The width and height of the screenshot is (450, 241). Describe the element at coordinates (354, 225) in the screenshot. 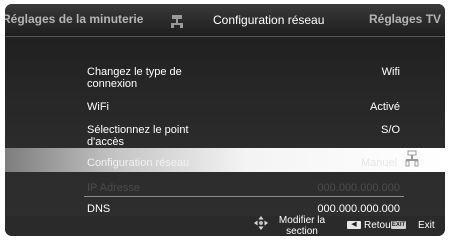

I see `back-arrow-icon: ◀` at that location.